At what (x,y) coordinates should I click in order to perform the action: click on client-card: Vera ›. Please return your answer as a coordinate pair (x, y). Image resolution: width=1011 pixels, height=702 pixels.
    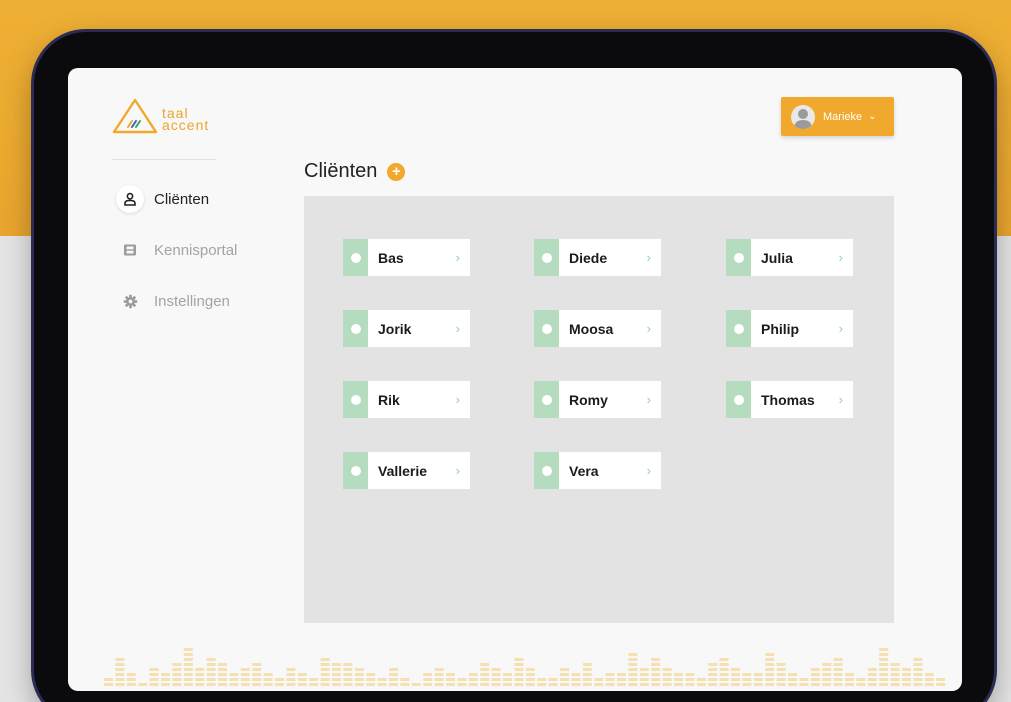
    Looking at the image, I should click on (597, 470).